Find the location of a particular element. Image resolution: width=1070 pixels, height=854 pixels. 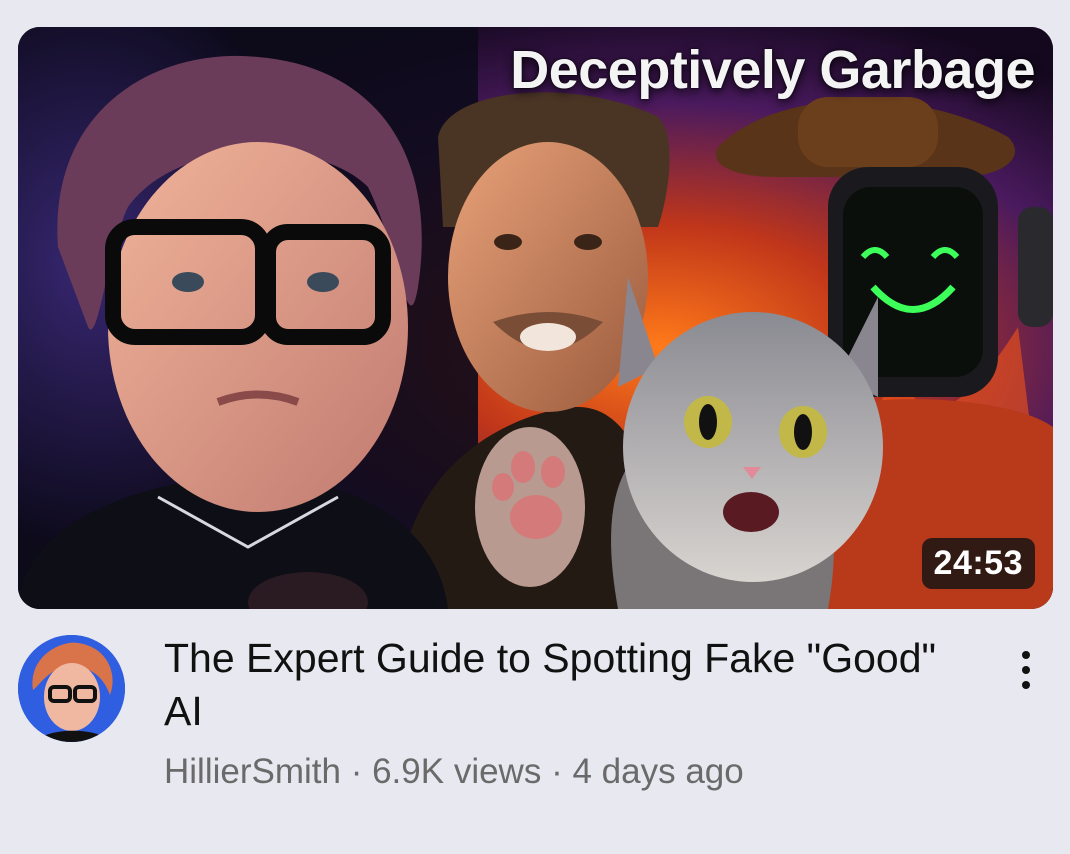

avatar-icon is located at coordinates (71, 688).